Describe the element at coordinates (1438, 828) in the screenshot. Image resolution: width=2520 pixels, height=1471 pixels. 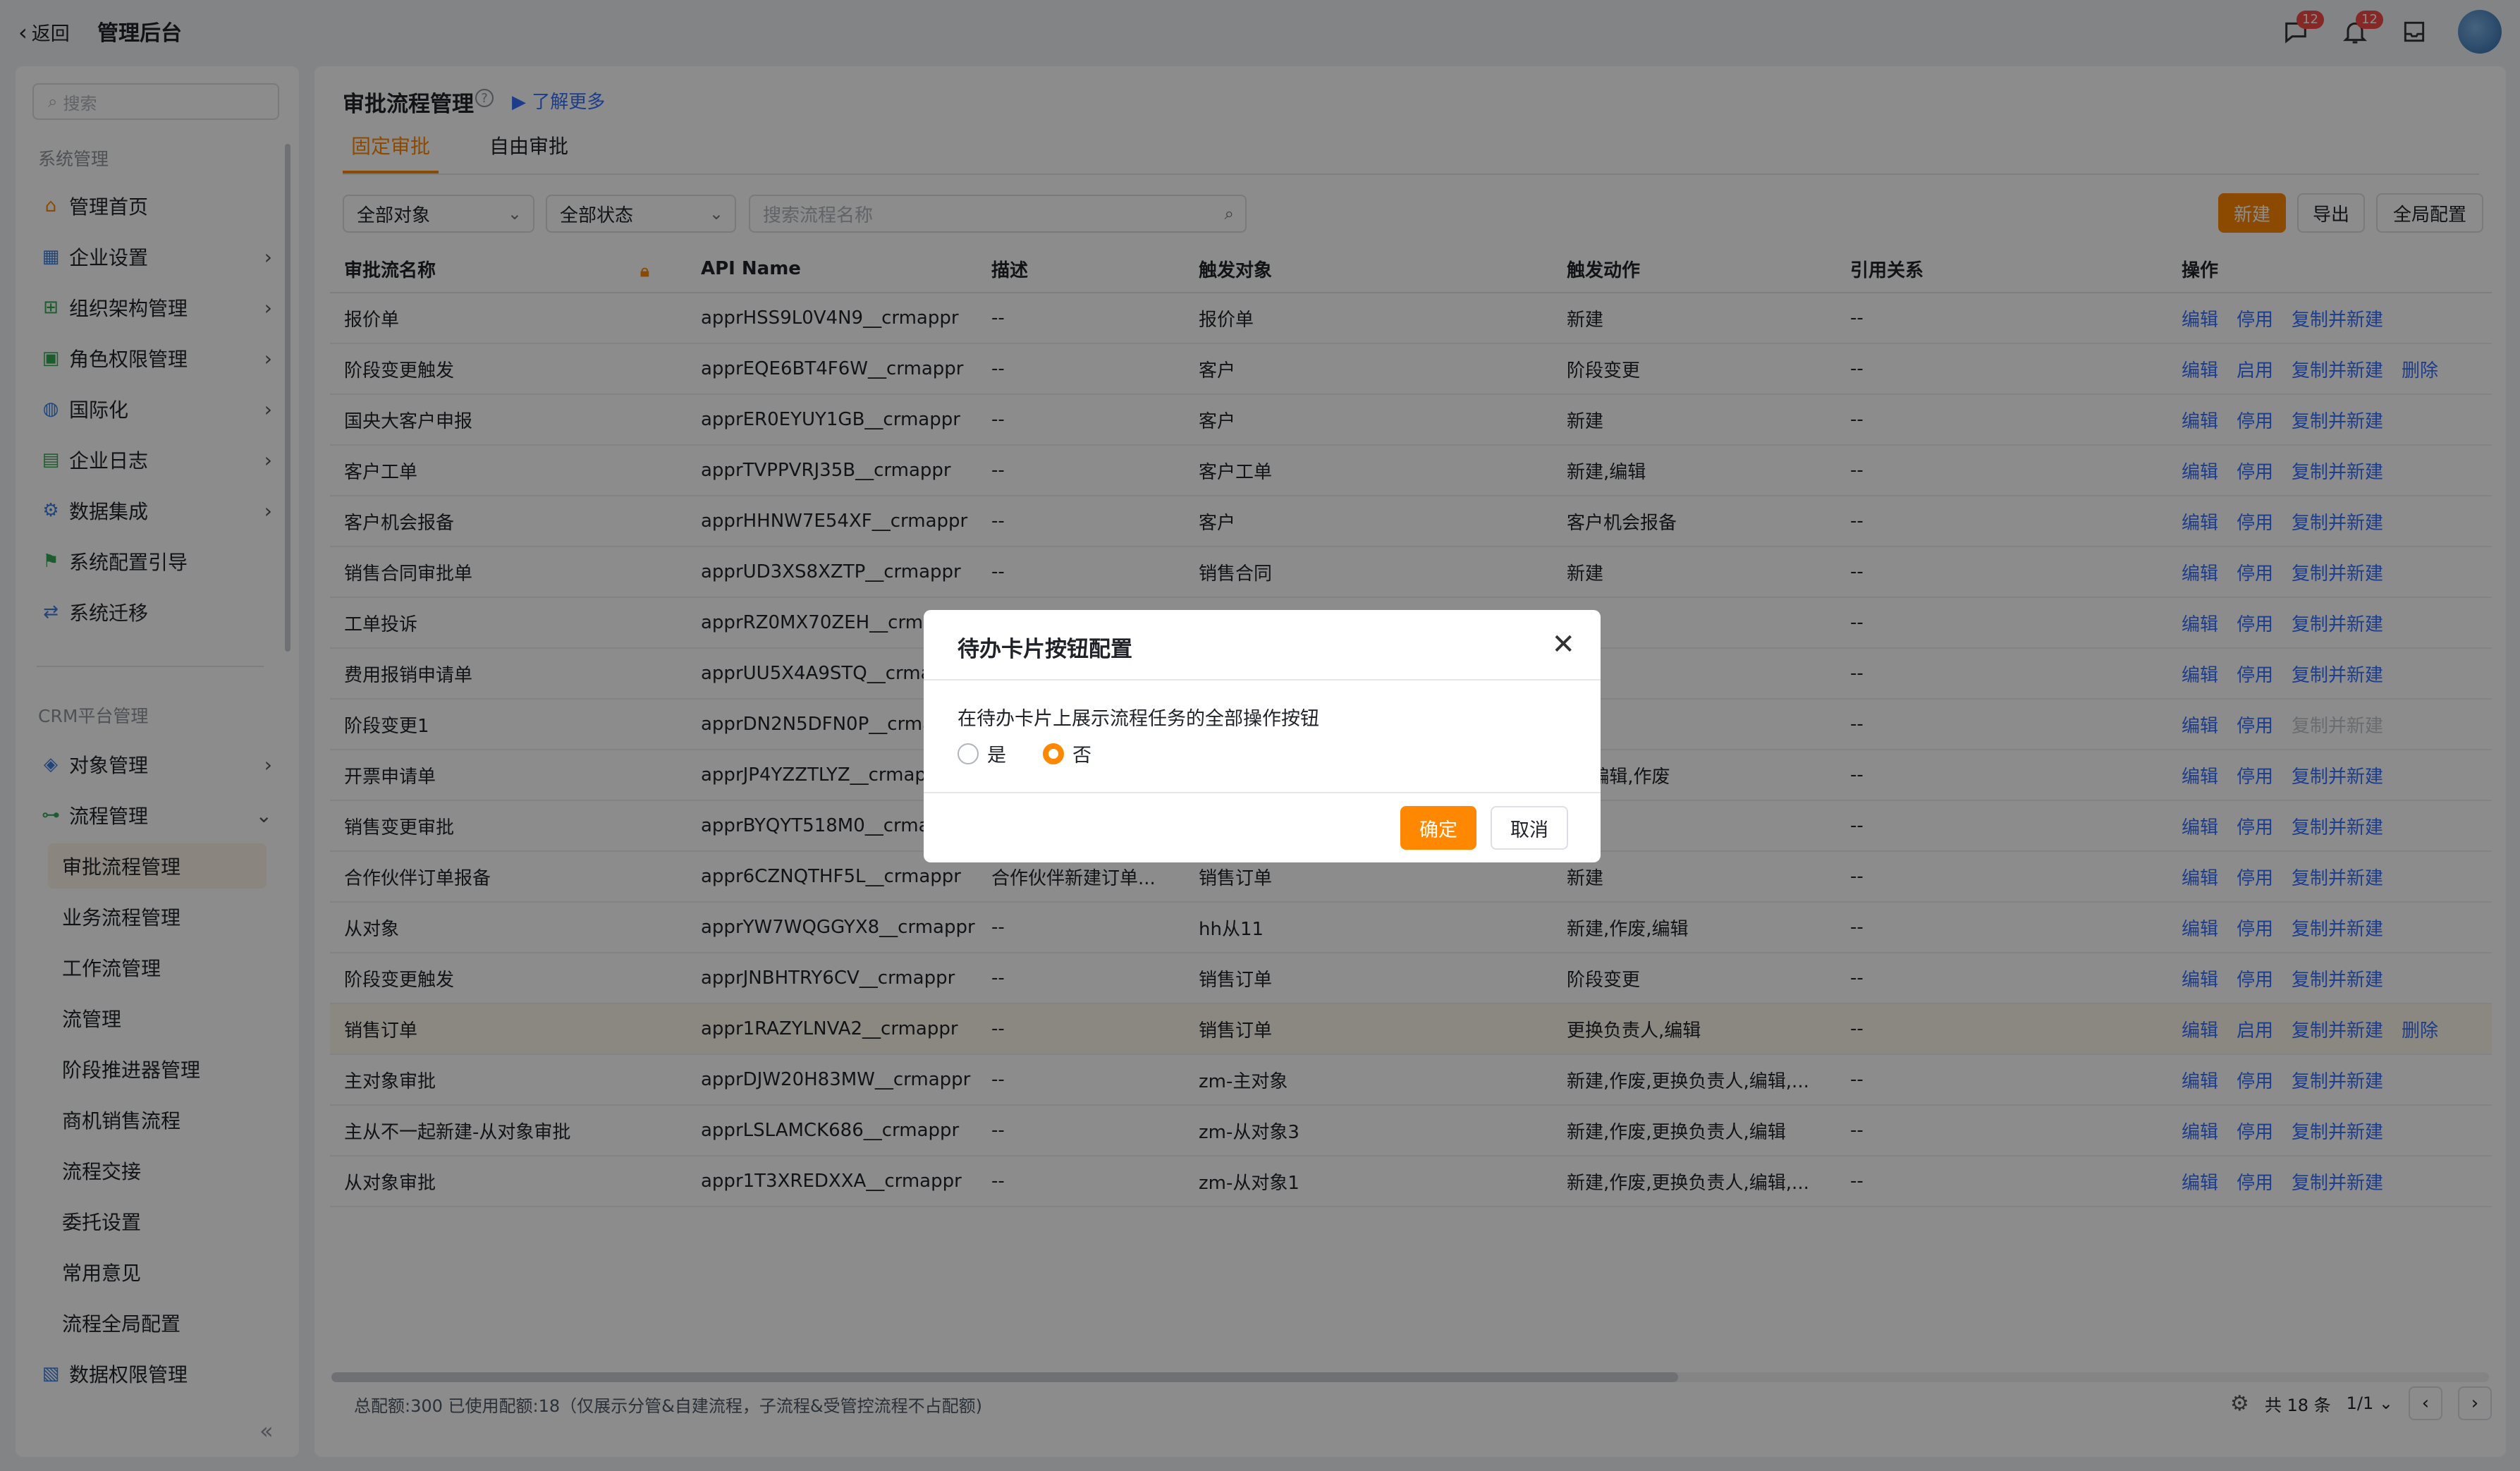
I see `confirm-button: 确定` at that location.